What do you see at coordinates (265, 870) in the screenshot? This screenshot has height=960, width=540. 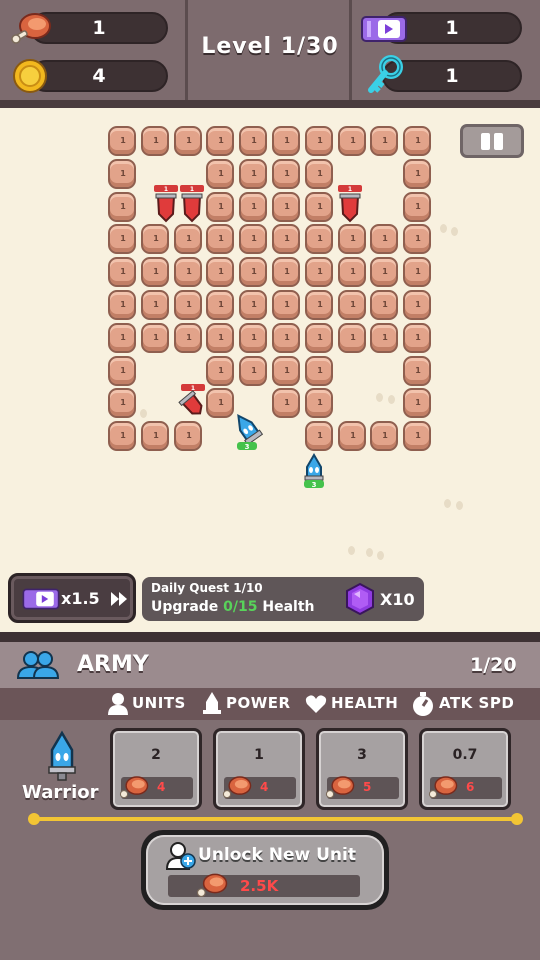 I see `unlock-new-unit-button: Unlock New Unit 2.5K` at bounding box center [265, 870].